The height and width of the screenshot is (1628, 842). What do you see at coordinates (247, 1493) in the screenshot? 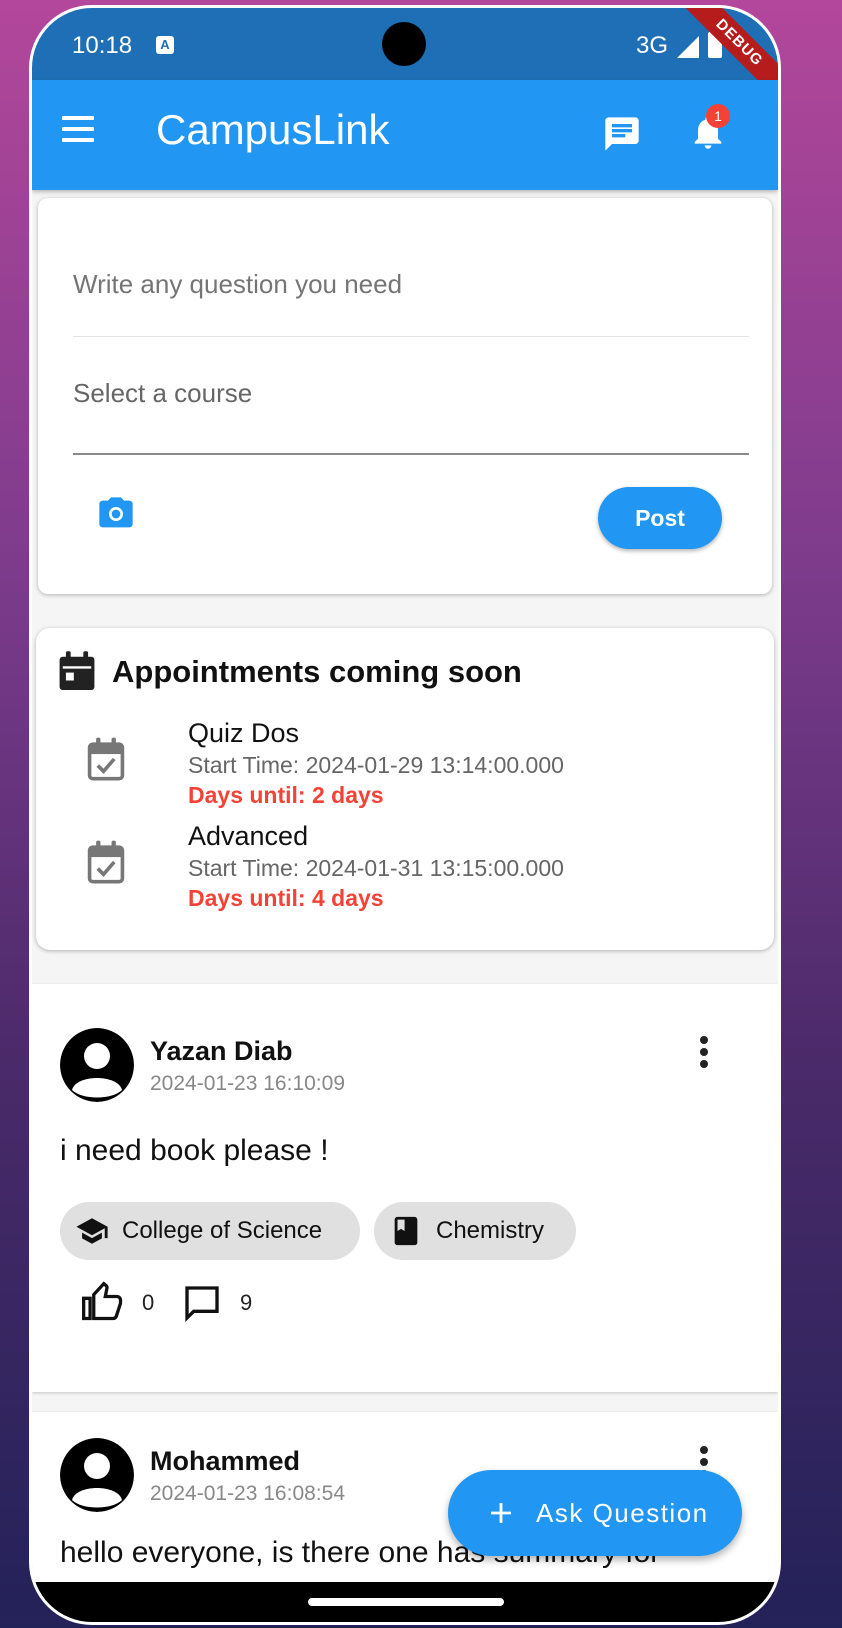
I see `post-timestamp: 2024-01-23 16:08:54` at bounding box center [247, 1493].